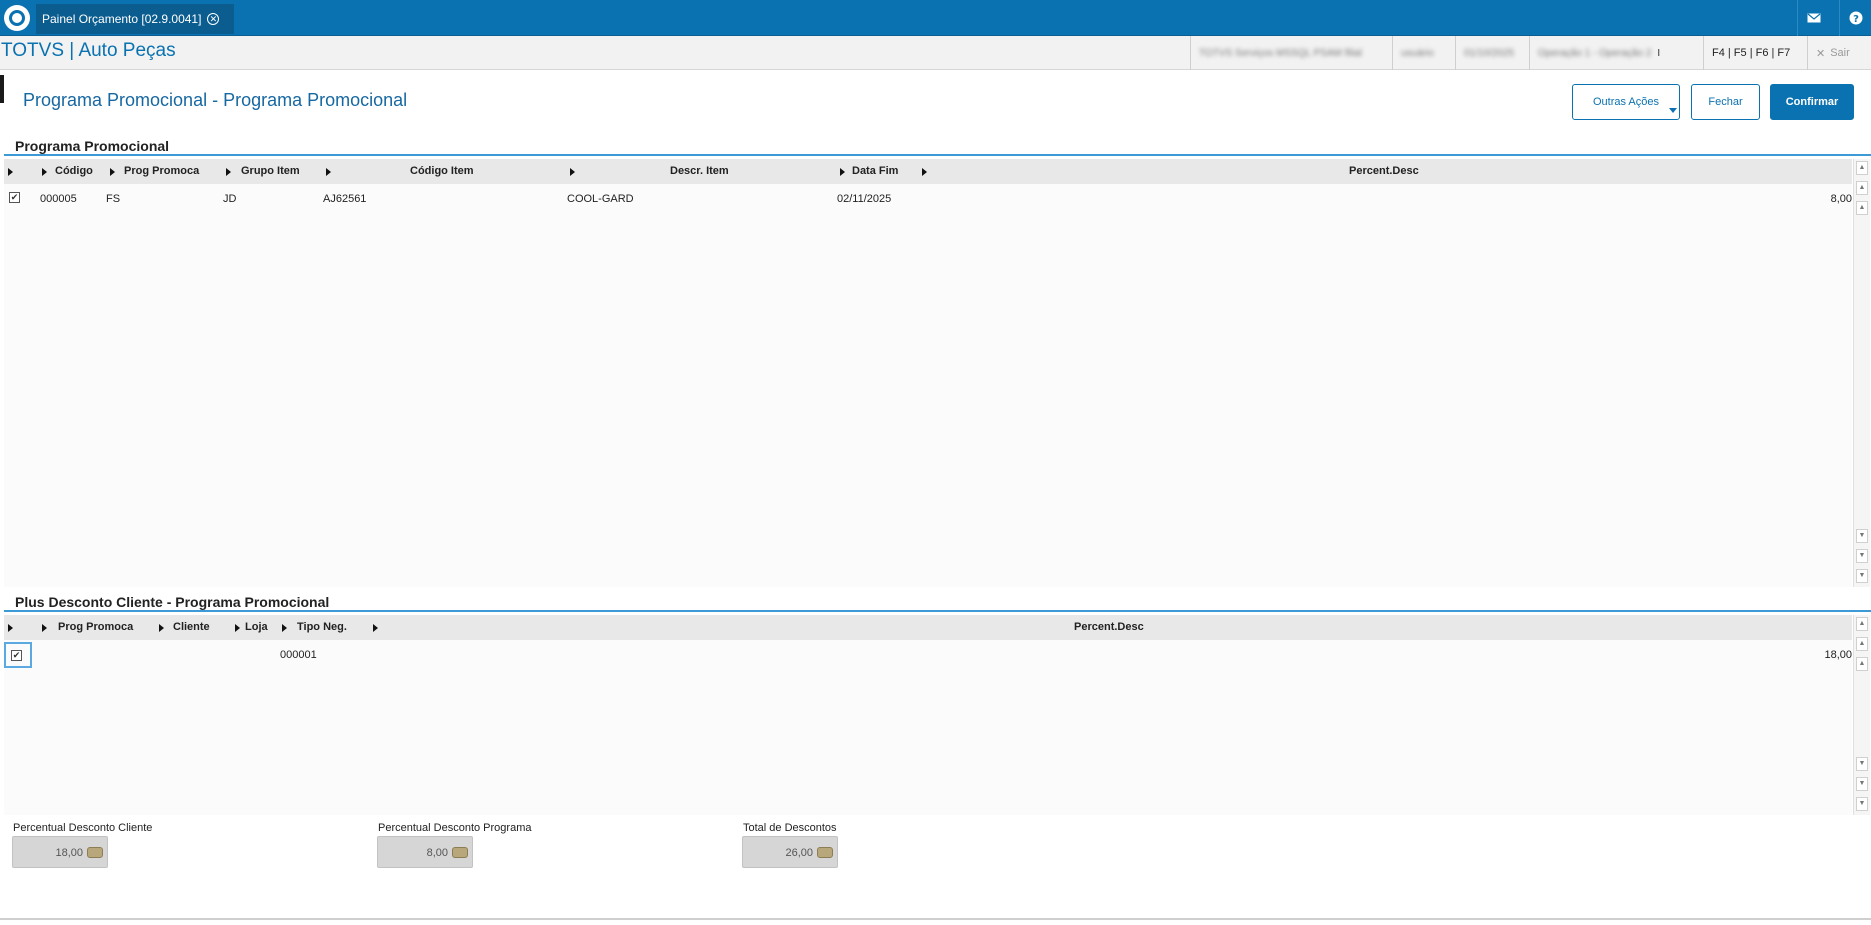 This screenshot has width=1871, height=925. Describe the element at coordinates (1291, 53) in the screenshot. I see `header-environment: TOTVS Serviços MSSQL PSAM filial` at that location.